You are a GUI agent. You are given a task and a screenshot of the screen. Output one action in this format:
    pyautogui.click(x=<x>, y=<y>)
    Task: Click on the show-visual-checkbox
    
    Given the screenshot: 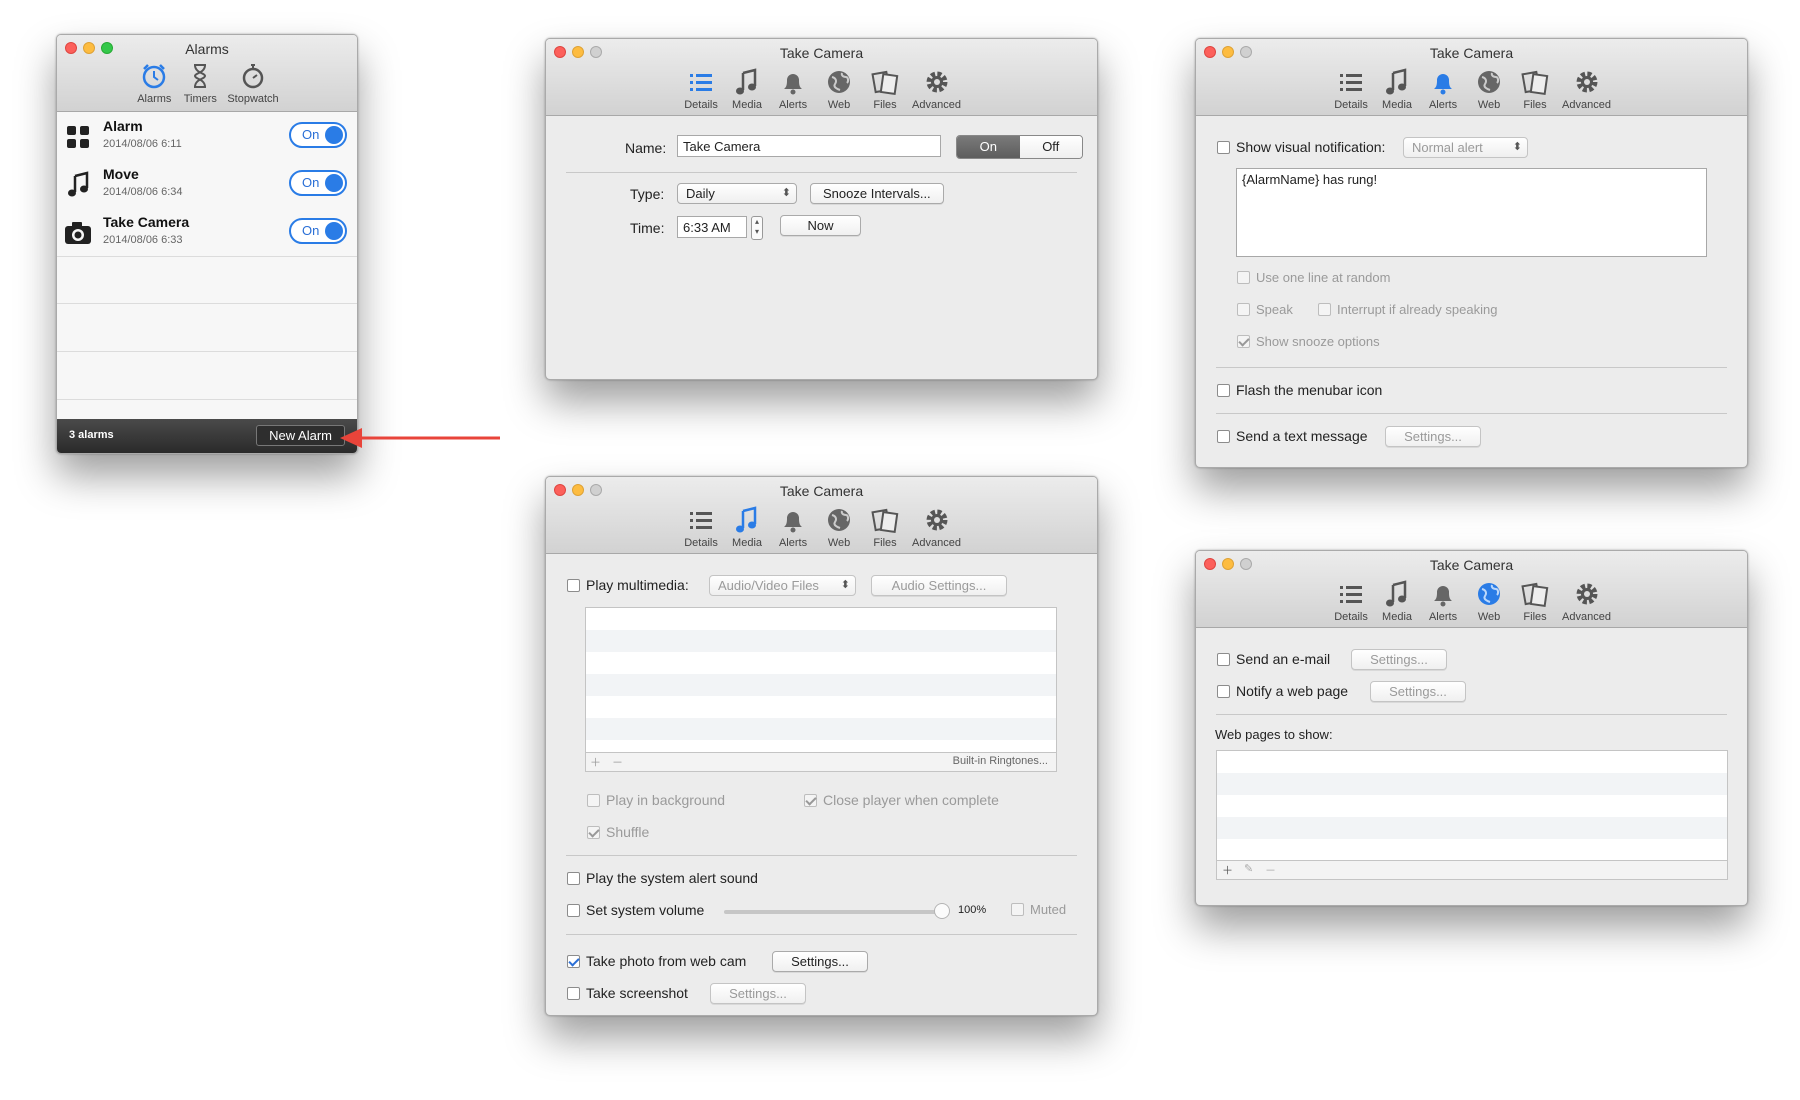 What is the action you would take?
    pyautogui.click(x=1223, y=147)
    